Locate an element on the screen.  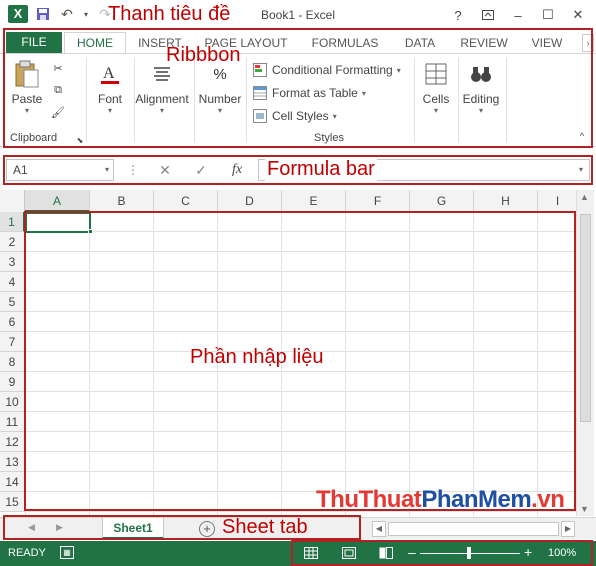
column-header-b: B is located at coordinates (122, 201).